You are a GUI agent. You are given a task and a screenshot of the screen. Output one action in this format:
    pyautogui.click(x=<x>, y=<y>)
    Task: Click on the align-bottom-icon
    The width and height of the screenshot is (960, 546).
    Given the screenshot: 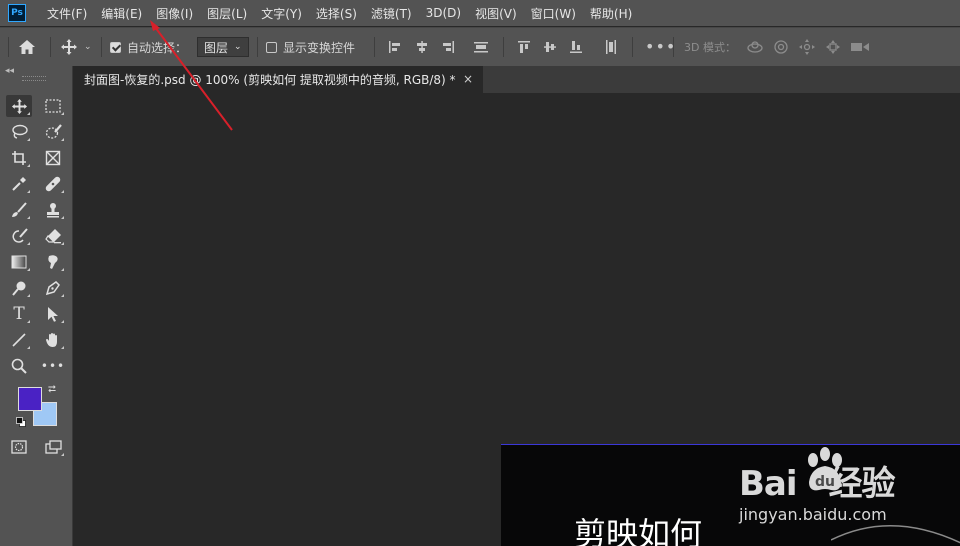 What is the action you would take?
    pyautogui.click(x=576, y=47)
    